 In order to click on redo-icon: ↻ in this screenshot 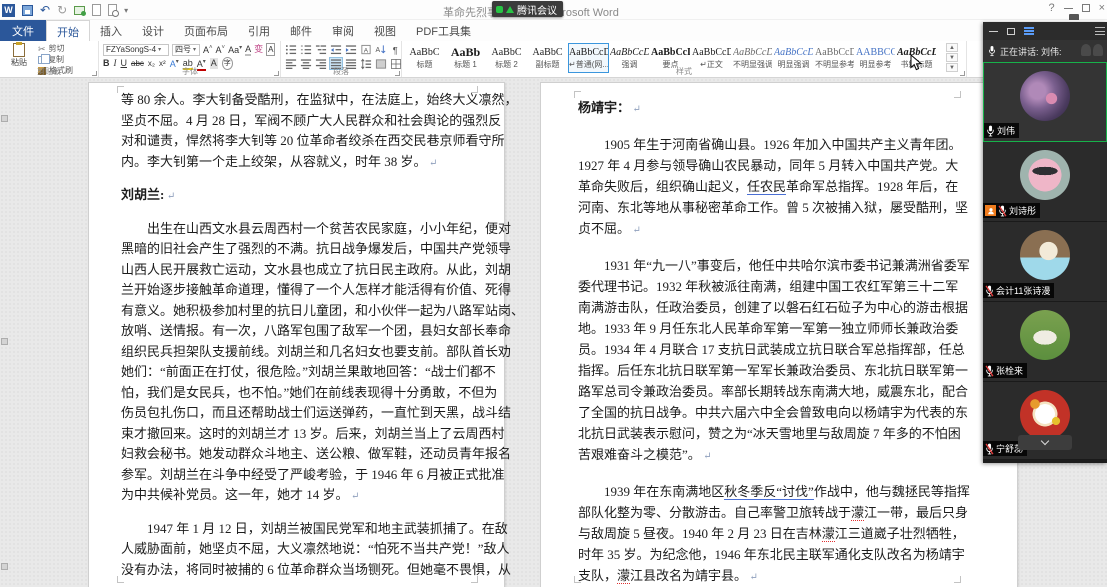, I will do `click(62, 10)`.